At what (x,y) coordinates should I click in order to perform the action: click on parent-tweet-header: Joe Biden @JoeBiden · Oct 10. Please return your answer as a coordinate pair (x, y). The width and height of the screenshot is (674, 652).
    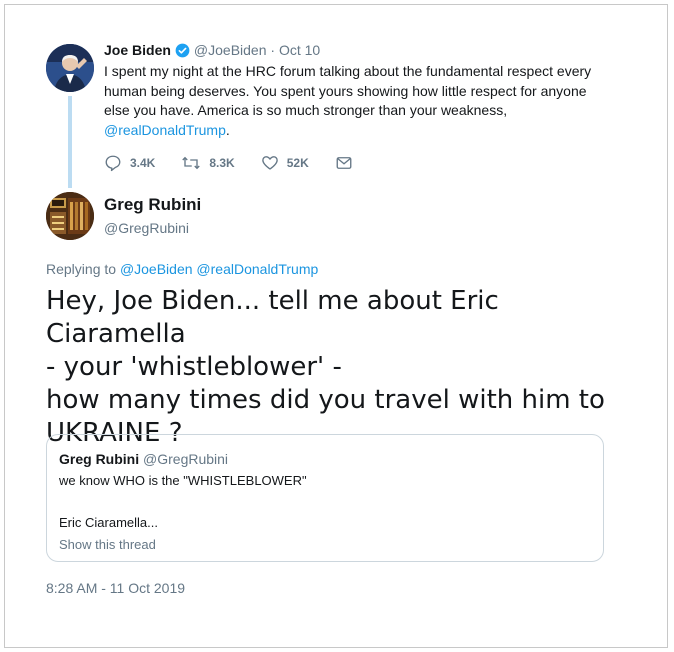
    Looking at the image, I should click on (212, 50).